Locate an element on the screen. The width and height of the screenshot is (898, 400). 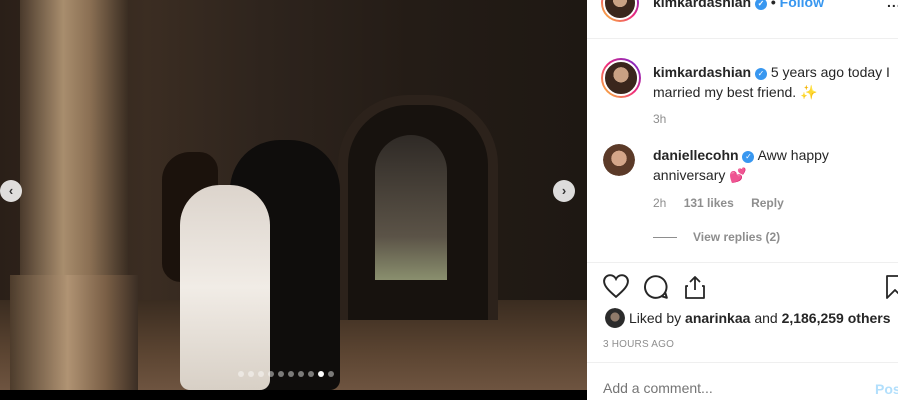
likes-count: 2,186,259 others is located at coordinates (836, 318).